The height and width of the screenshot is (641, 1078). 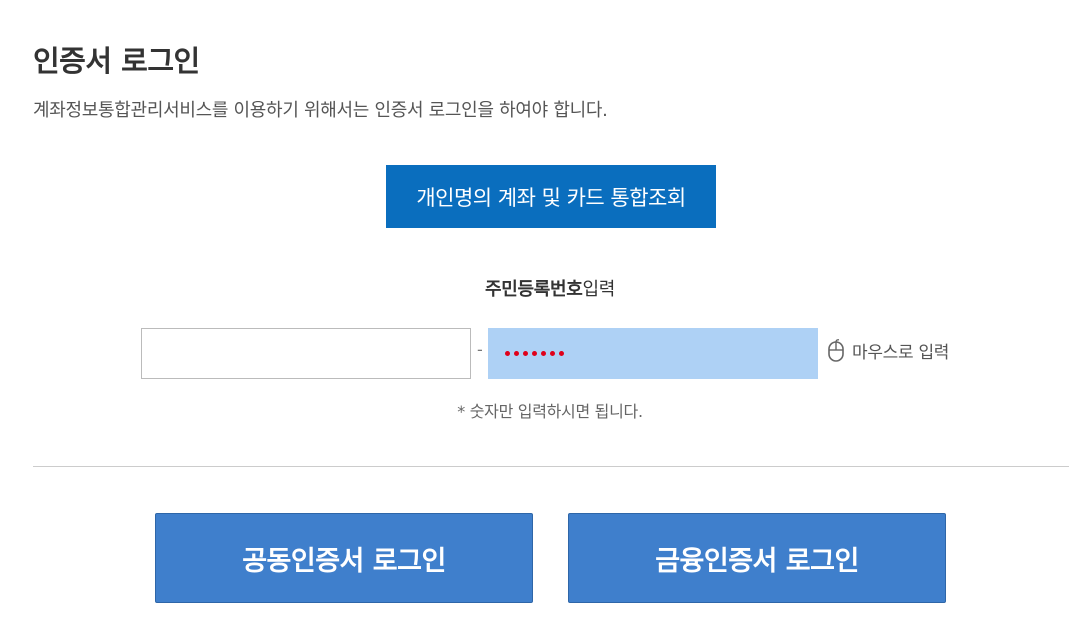 I want to click on ssn-label: 주민등록번호입력, so click(x=539, y=288).